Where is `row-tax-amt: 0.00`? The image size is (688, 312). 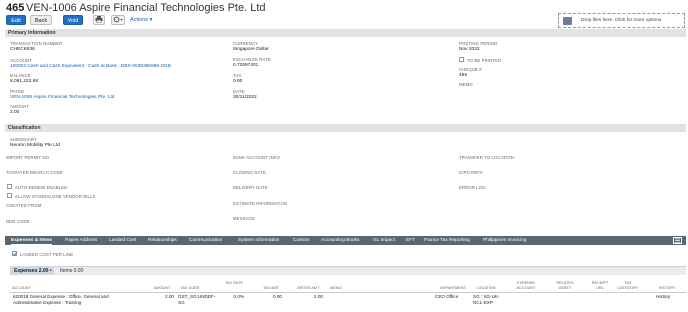
row-tax-amt: 0.00 is located at coordinates (277, 296).